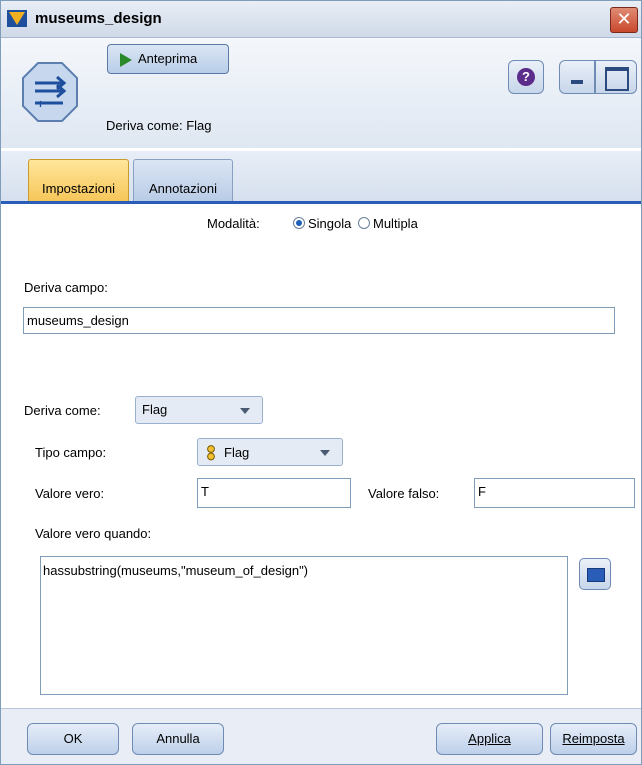  I want to click on derive-as-label: Deriva come:, so click(62, 410).